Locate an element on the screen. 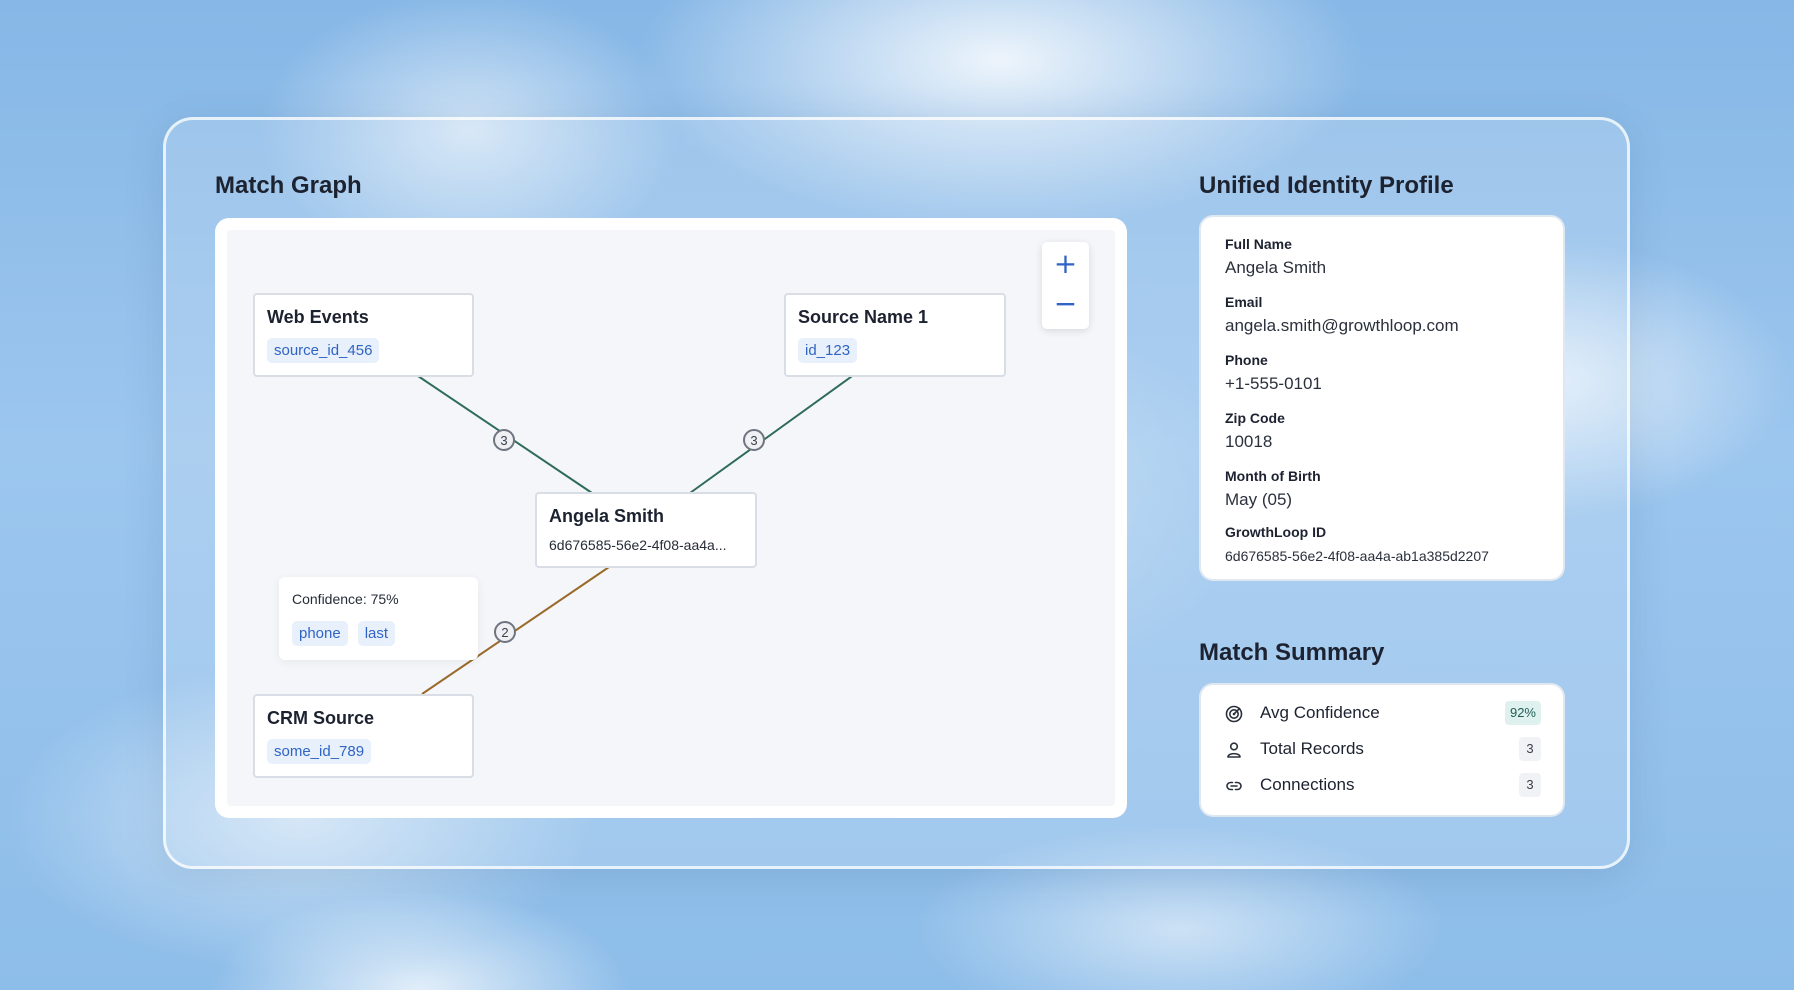  source-id-chip: source_id_456 is located at coordinates (323, 350).